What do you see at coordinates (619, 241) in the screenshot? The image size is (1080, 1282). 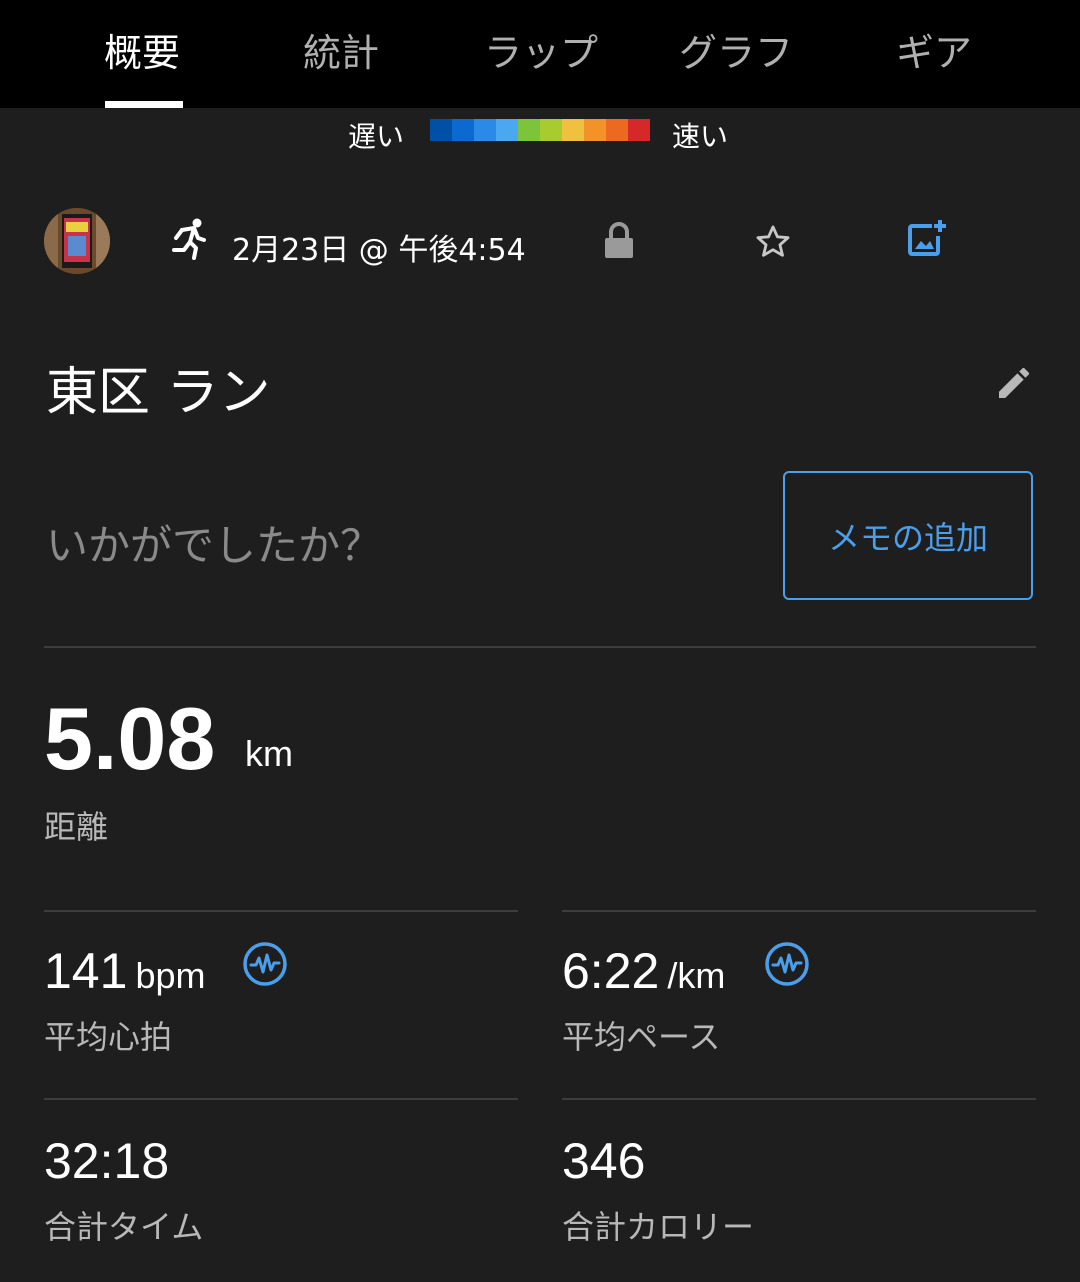 I see `lock-icon` at bounding box center [619, 241].